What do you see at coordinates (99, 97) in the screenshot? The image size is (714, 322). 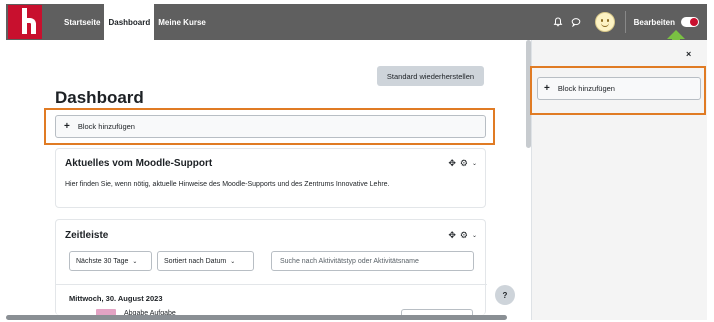 I see `page-title: Dashboard` at bounding box center [99, 97].